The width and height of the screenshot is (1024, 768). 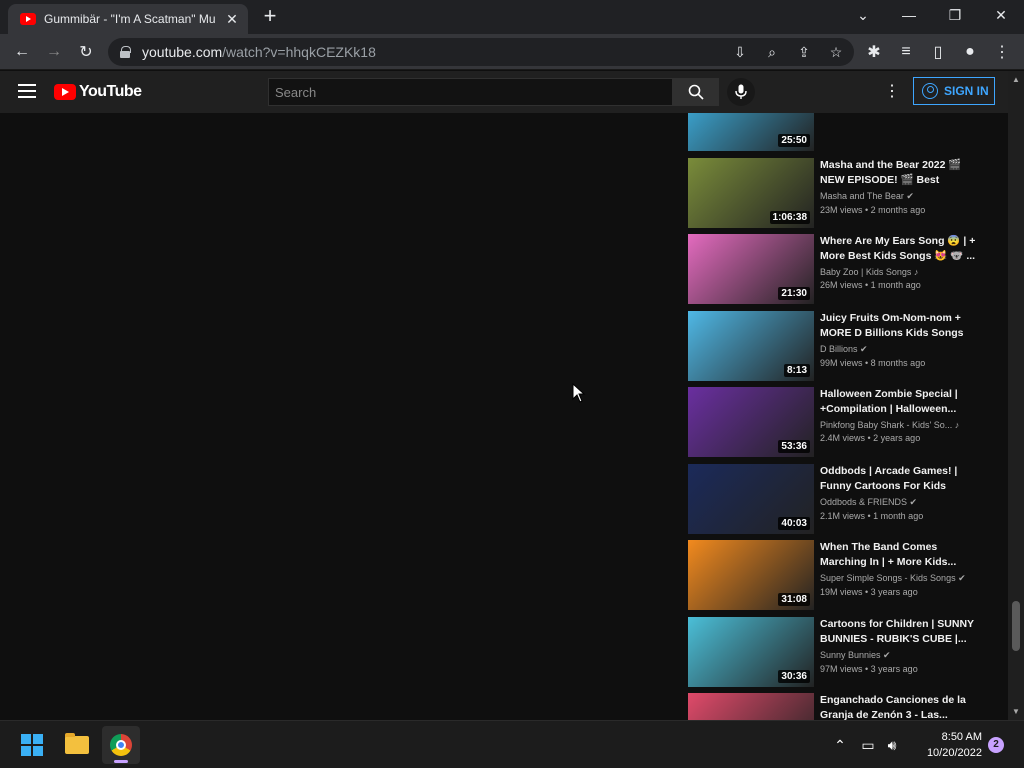 What do you see at coordinates (873, 209) in the screenshot?
I see `video-stats: 23M views • 2 months ago` at bounding box center [873, 209].